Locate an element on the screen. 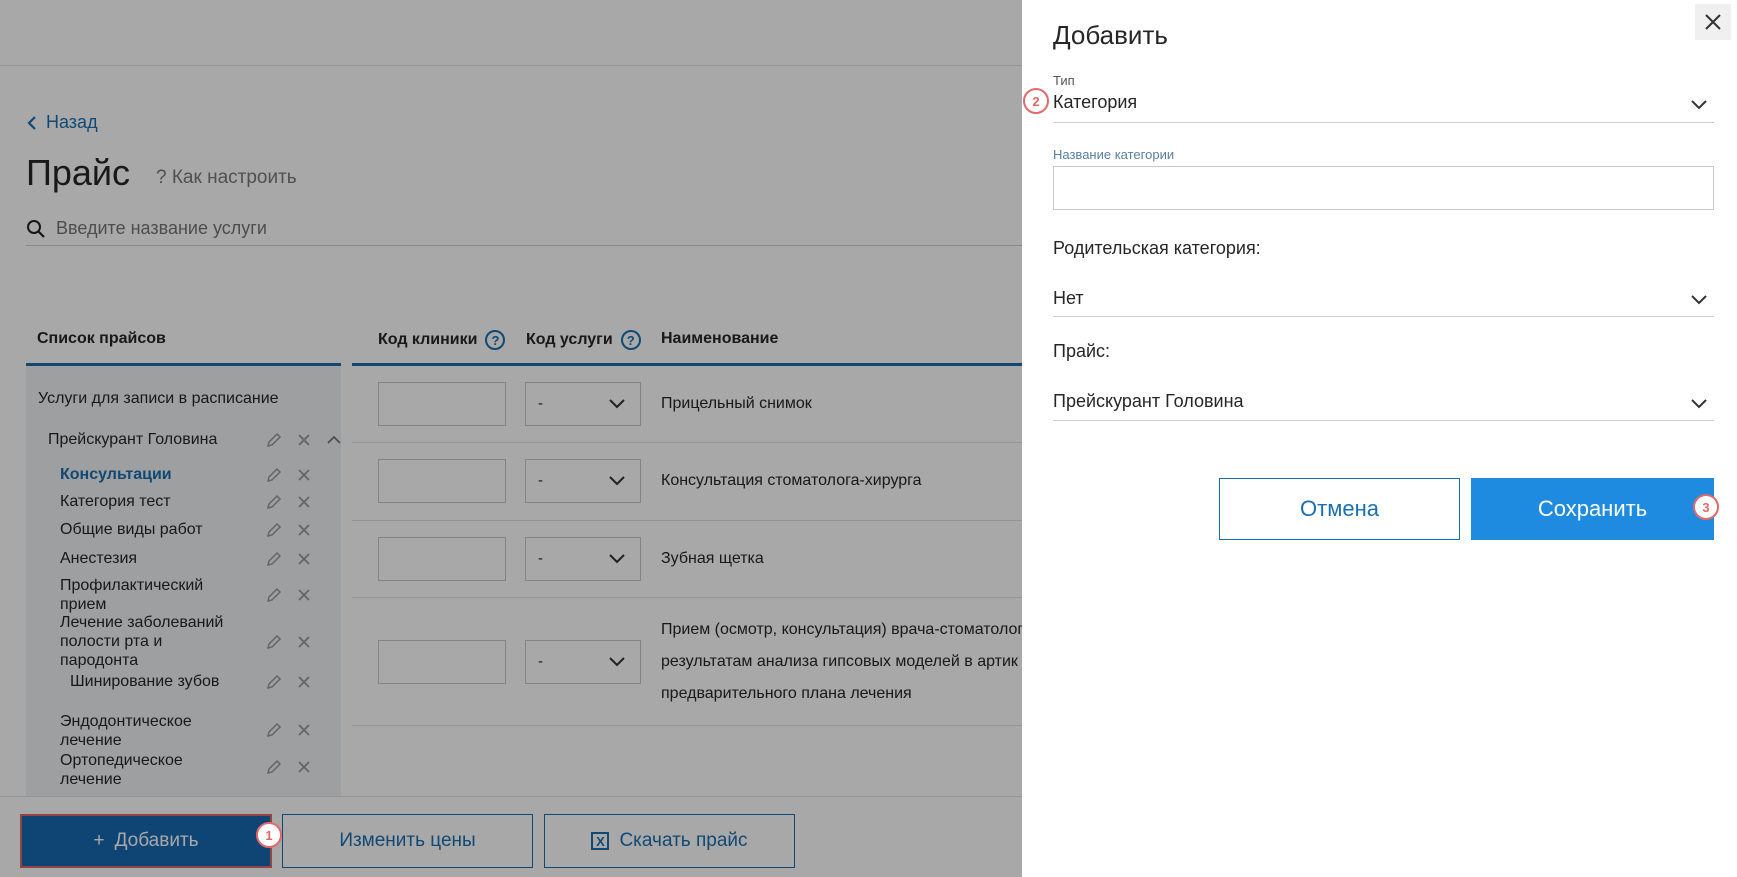  close-icon is located at coordinates (1713, 22).